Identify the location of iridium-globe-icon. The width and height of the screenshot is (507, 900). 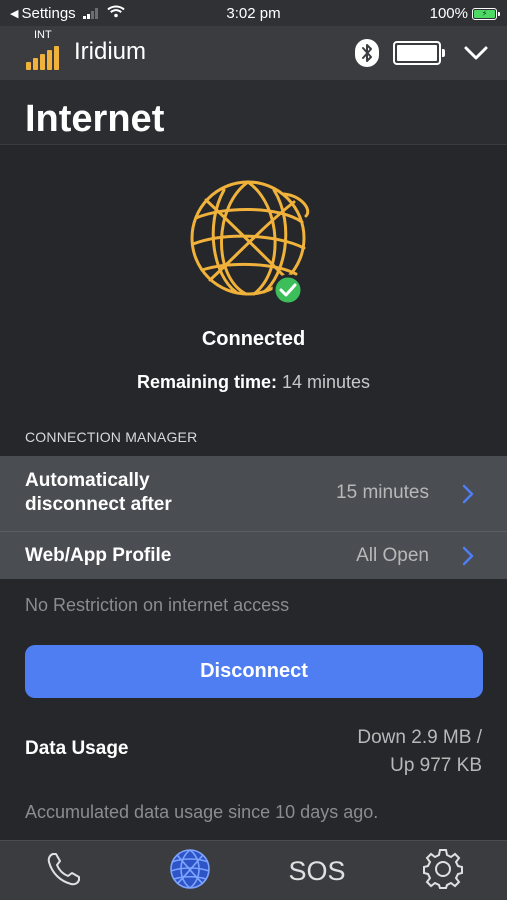
(254, 244).